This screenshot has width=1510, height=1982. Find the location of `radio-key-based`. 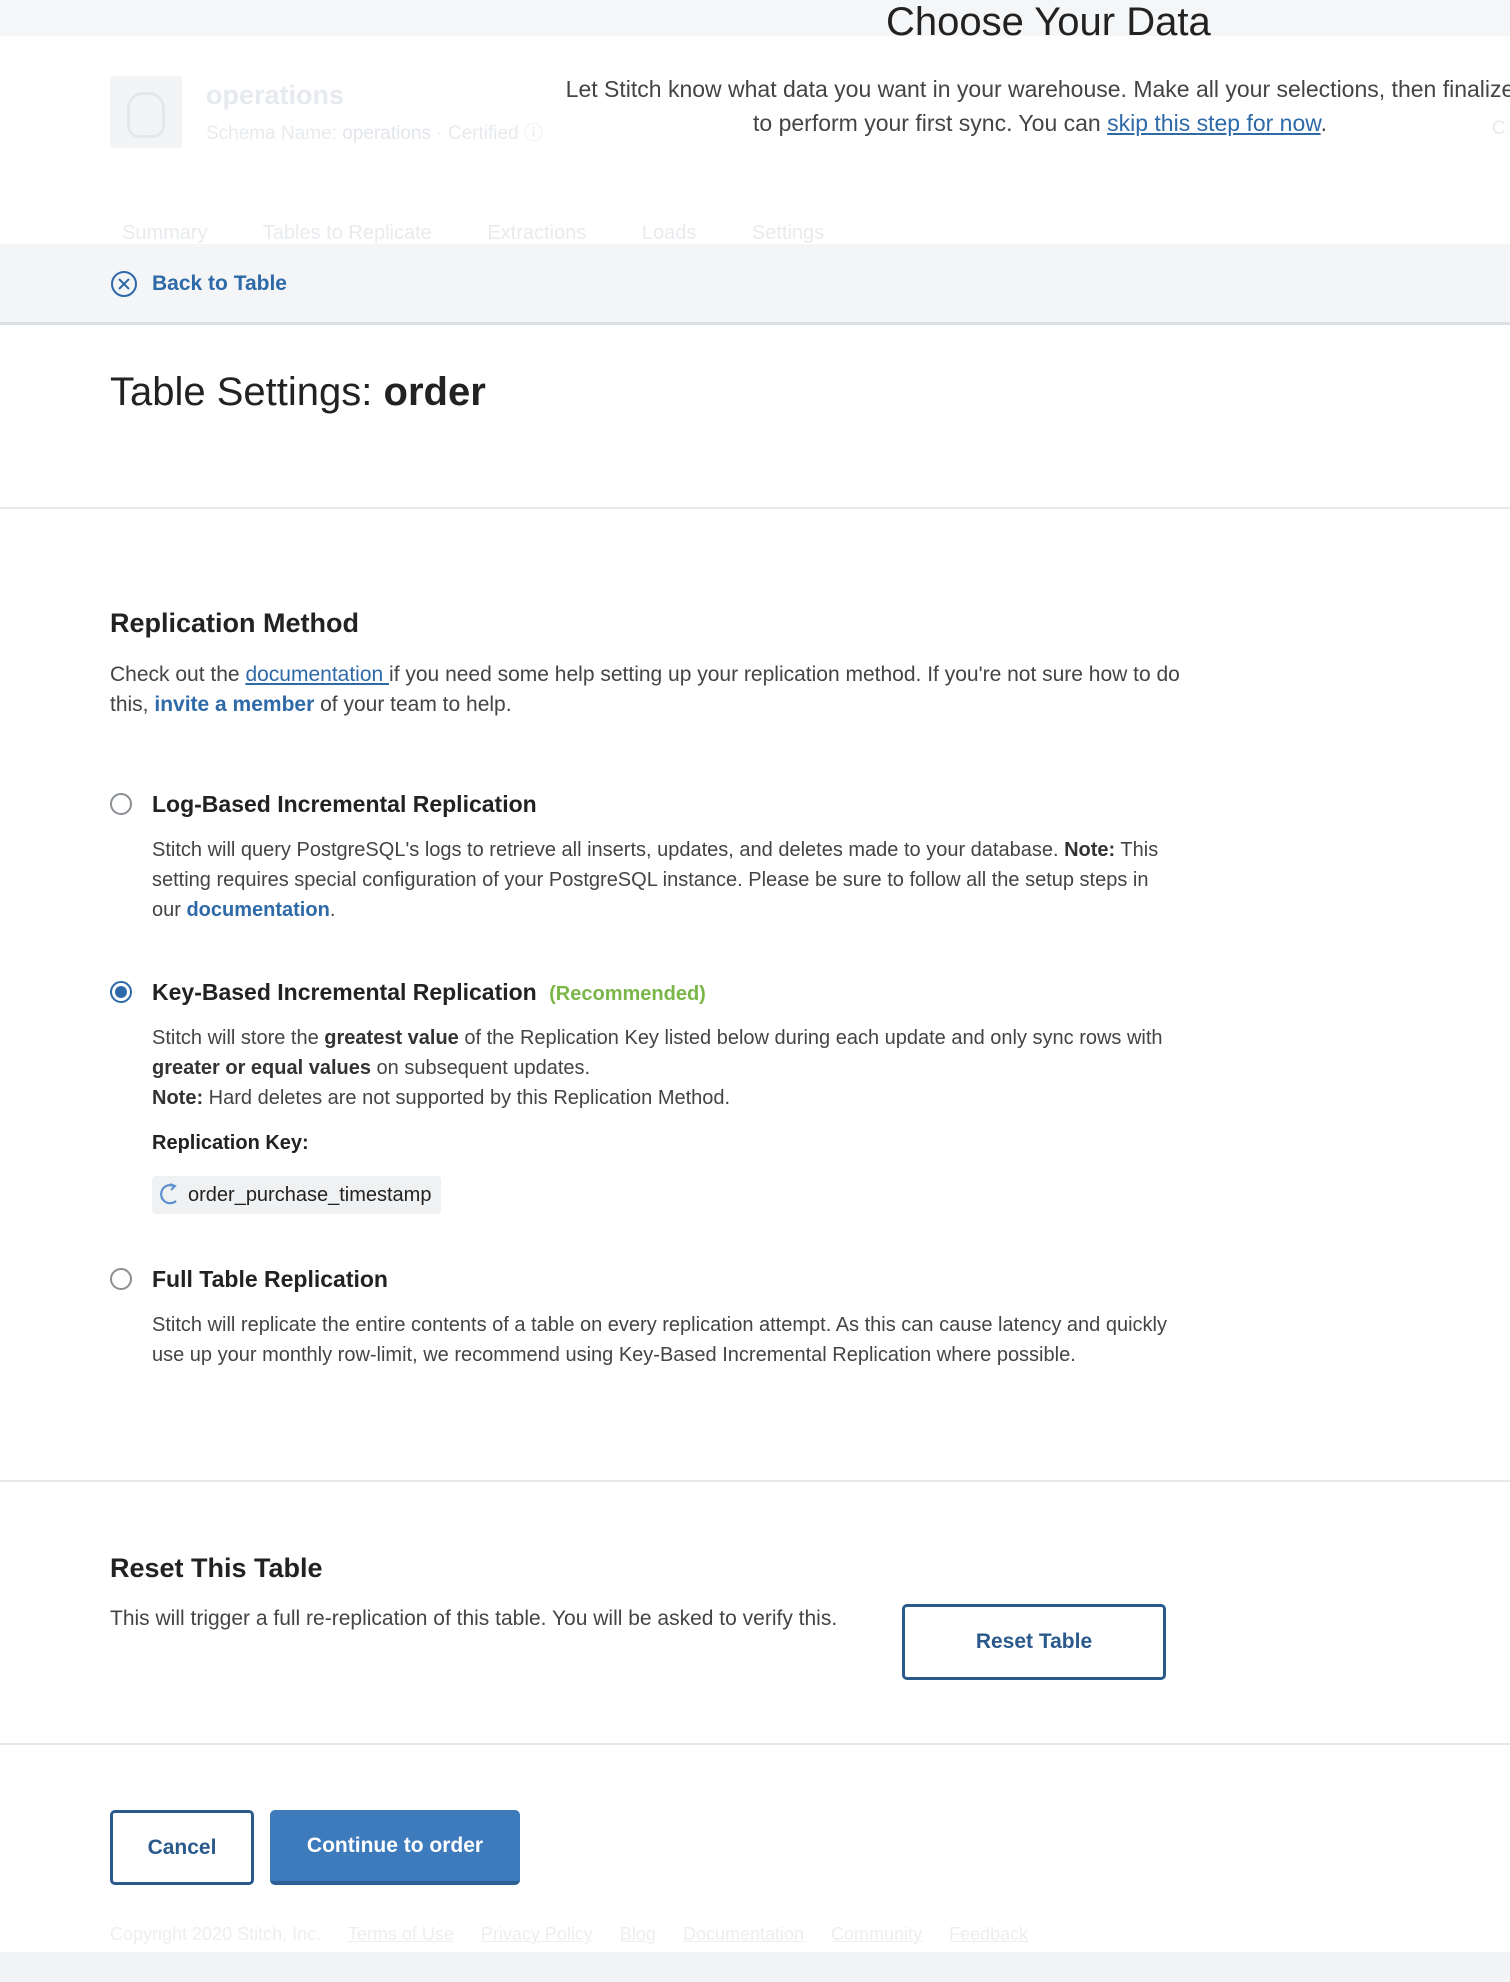

radio-key-based is located at coordinates (121, 992).